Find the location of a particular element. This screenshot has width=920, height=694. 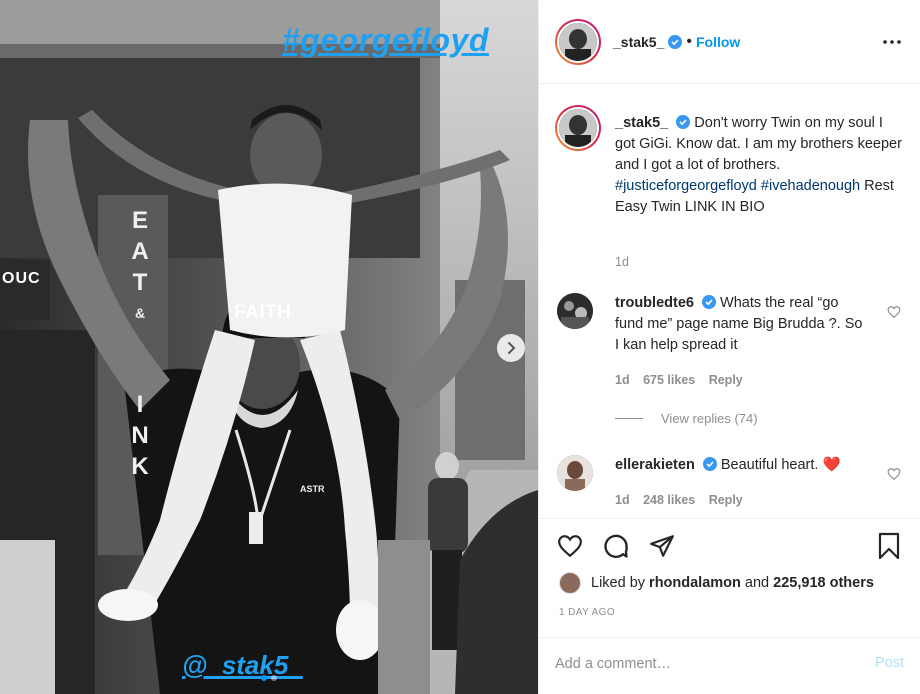

more-options-button is located at coordinates (892, 42).